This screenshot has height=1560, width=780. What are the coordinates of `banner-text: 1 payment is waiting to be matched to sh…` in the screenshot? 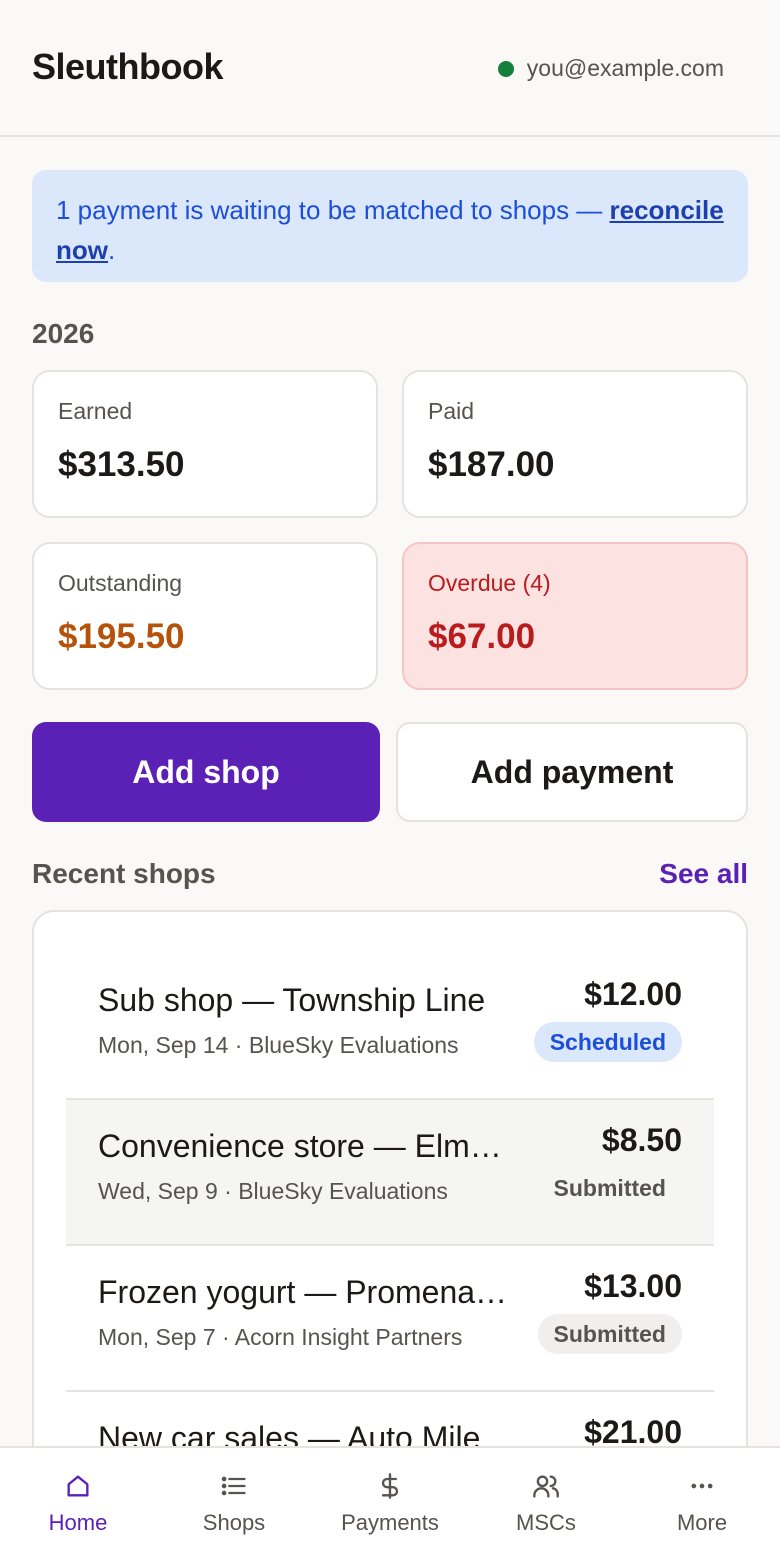 It's located at (333, 210).